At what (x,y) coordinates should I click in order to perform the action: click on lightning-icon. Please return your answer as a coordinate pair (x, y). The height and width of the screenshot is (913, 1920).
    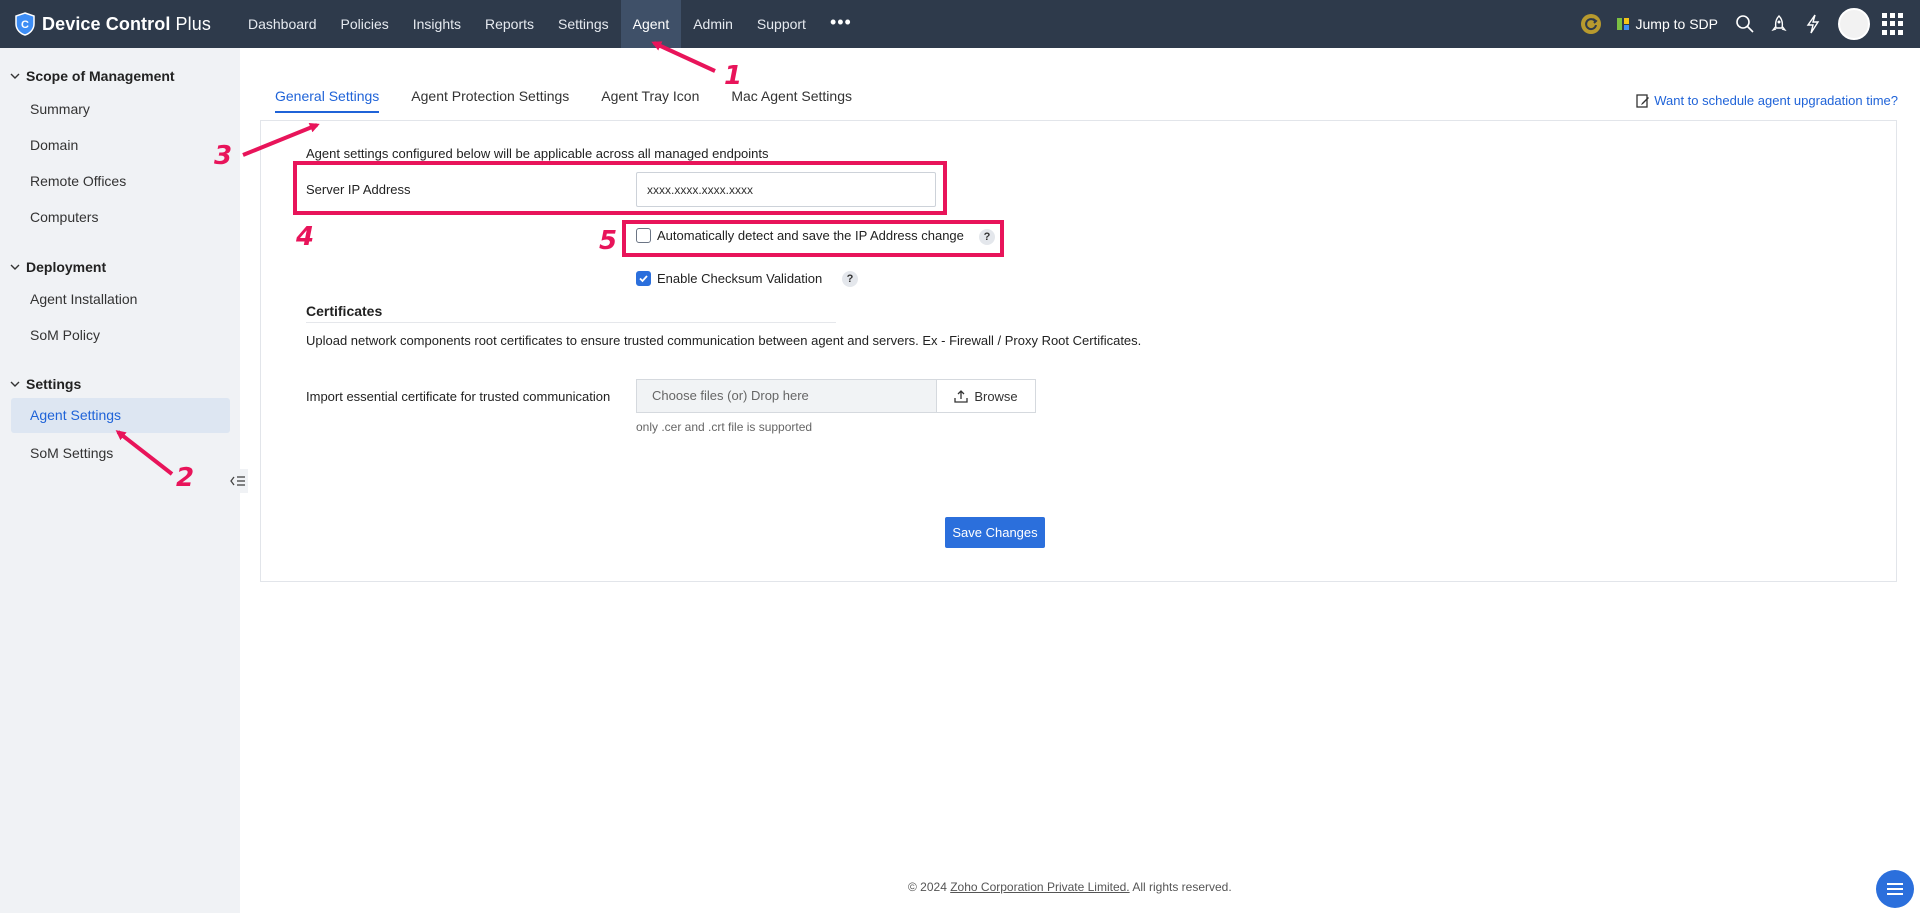
    Looking at the image, I should click on (1813, 24).